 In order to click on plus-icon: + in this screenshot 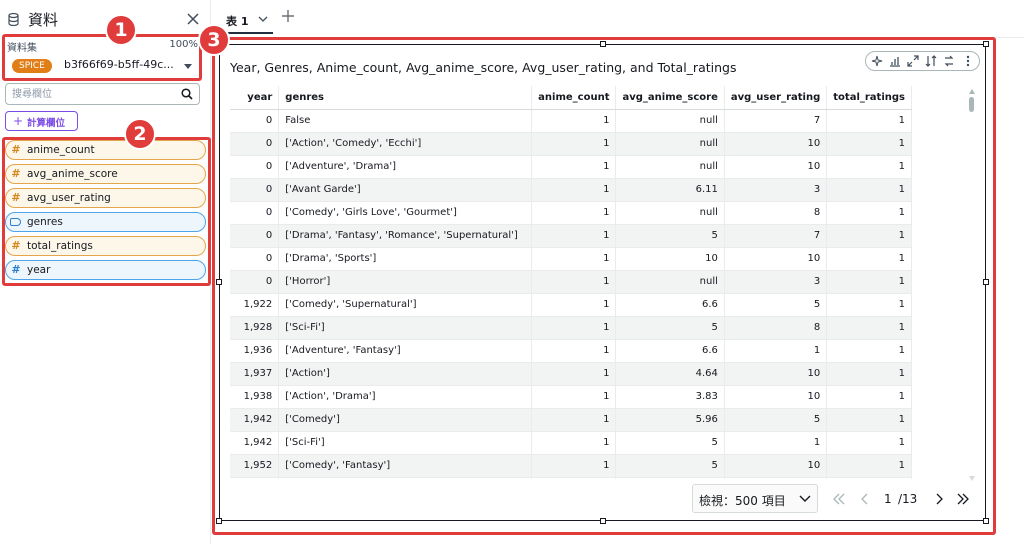, I will do `click(18, 121)`.